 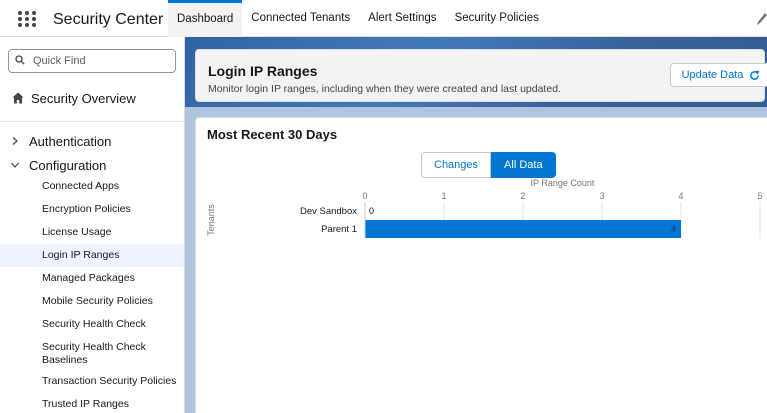 I want to click on security-overview-link: Security Overview, so click(x=74, y=98).